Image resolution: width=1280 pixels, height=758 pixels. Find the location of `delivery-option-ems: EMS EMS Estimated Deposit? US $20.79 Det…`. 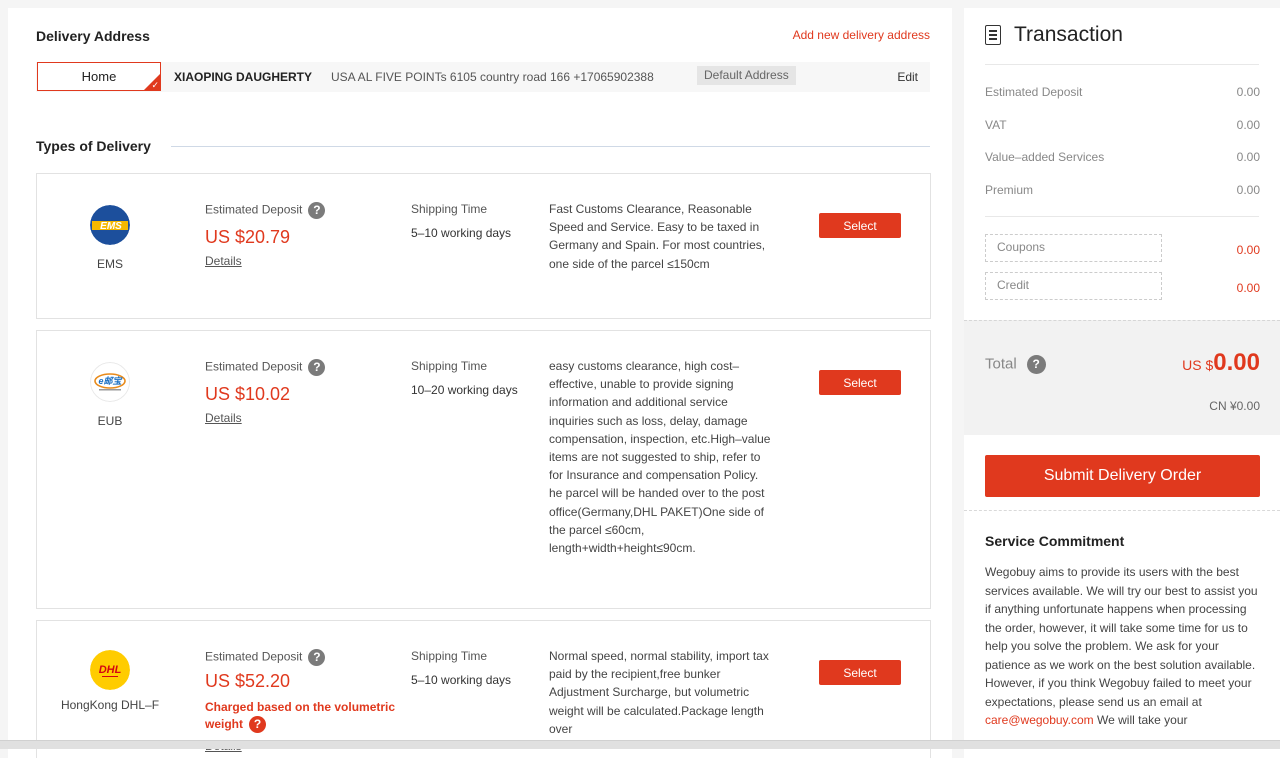

delivery-option-ems: EMS EMS Estimated Deposit? US $20.79 Det… is located at coordinates (483, 246).